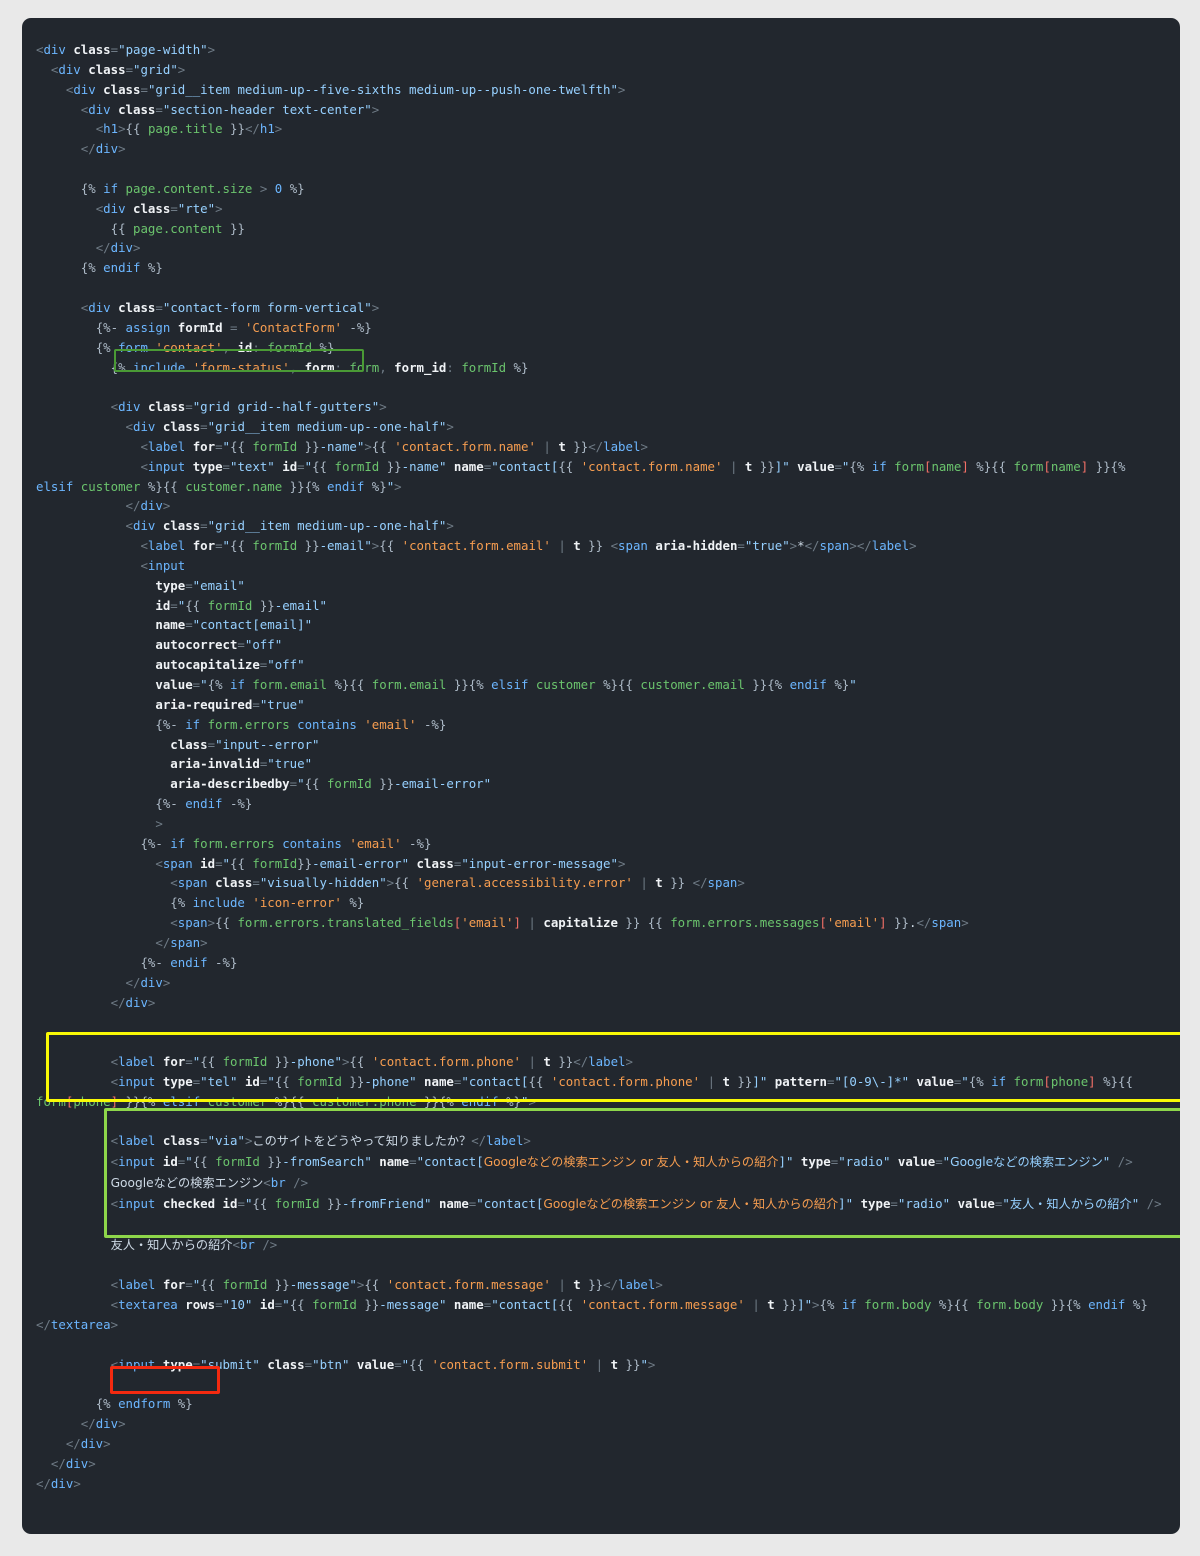 The image size is (1200, 1556). Describe the element at coordinates (241, 605) in the screenshot. I see `code-line: id="{{ formId }}-email"` at that location.